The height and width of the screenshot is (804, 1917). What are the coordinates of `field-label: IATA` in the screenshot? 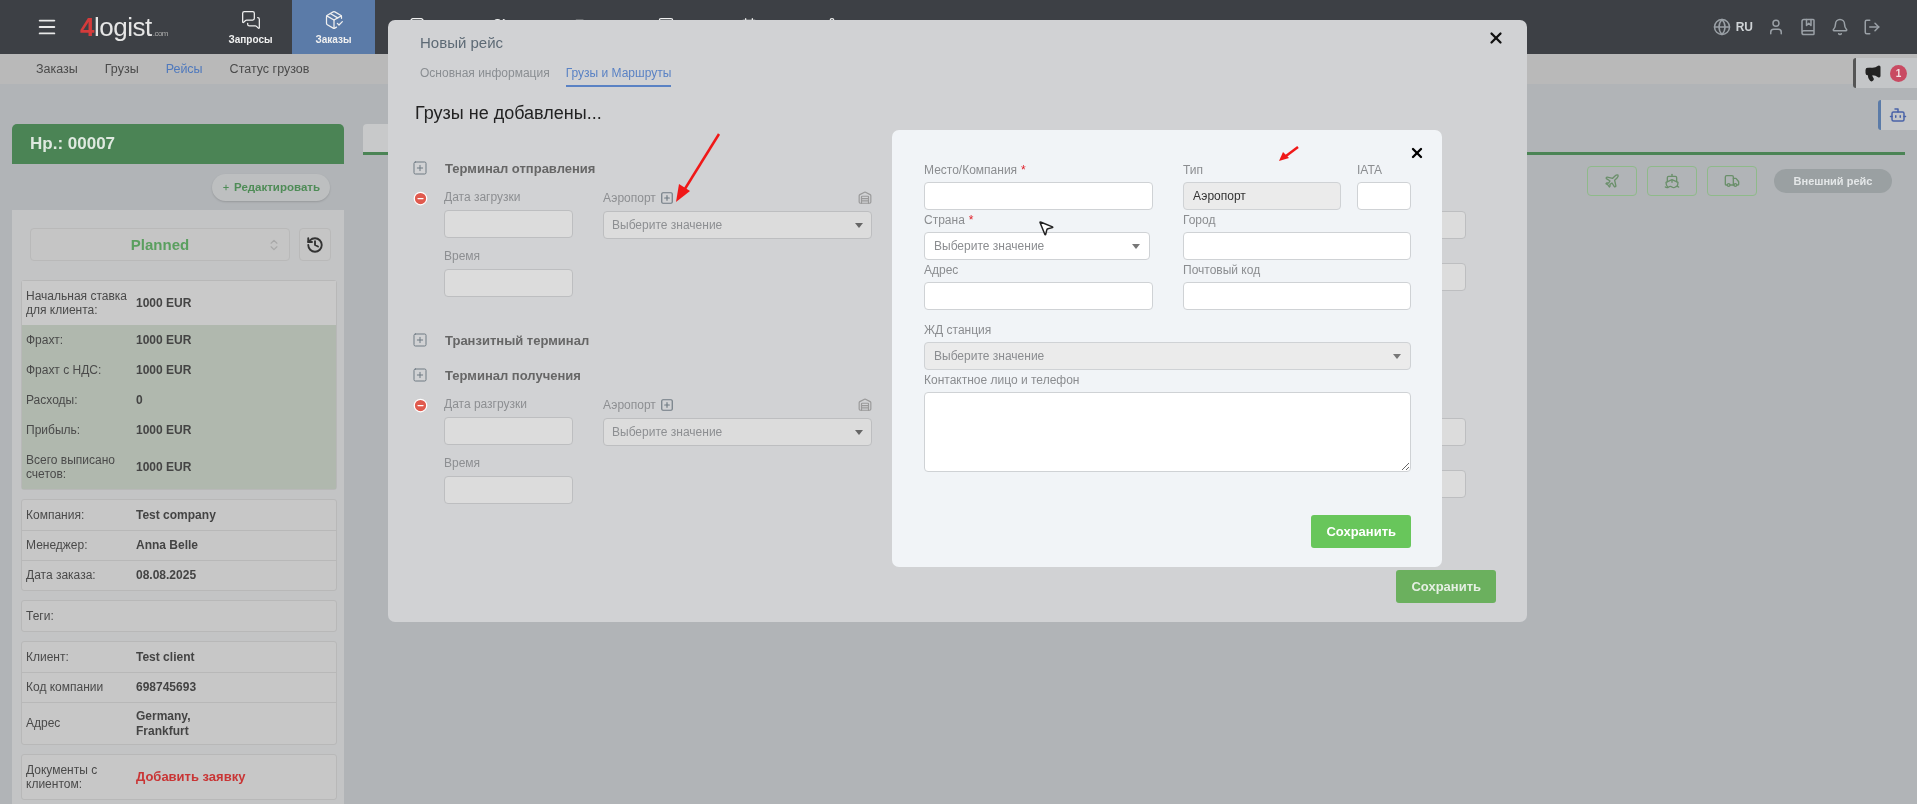 It's located at (1369, 170).